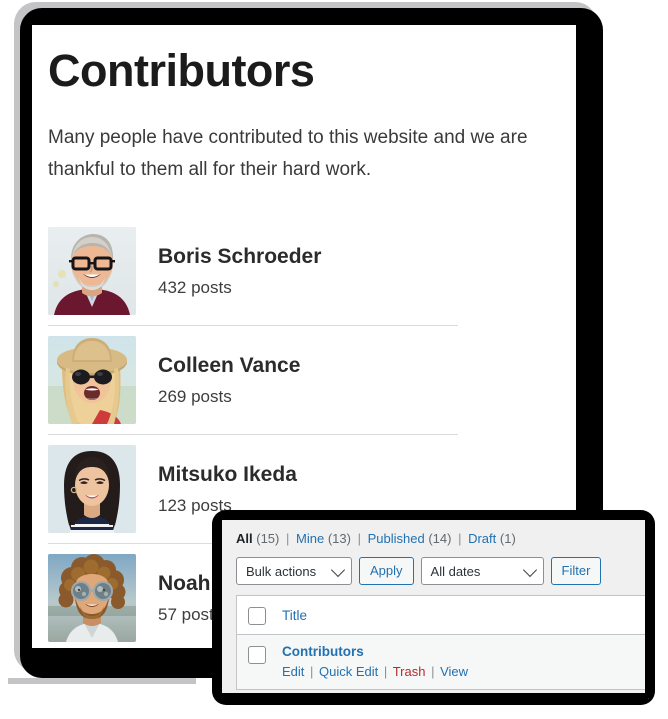 The height and width of the screenshot is (719, 668). I want to click on row-select-checkbox, so click(257, 655).